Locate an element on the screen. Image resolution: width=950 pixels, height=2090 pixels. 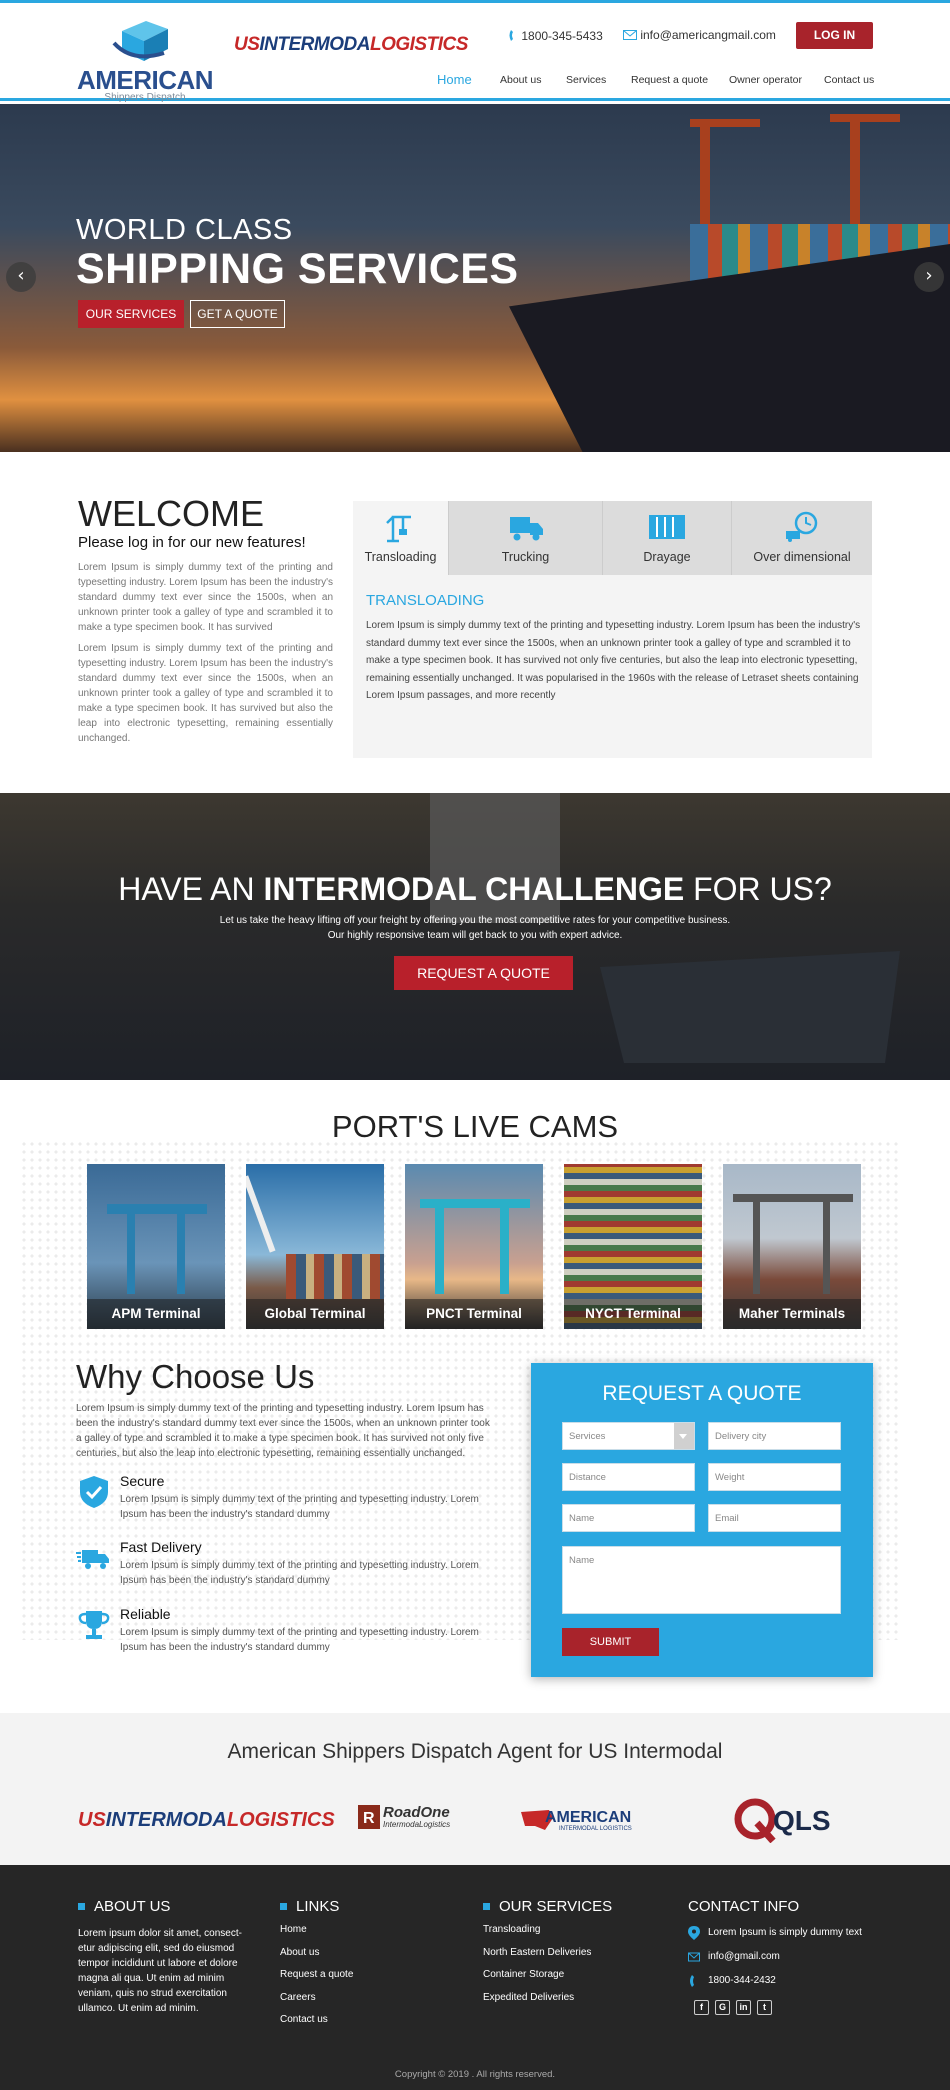
email-input: Email is located at coordinates (774, 1518).